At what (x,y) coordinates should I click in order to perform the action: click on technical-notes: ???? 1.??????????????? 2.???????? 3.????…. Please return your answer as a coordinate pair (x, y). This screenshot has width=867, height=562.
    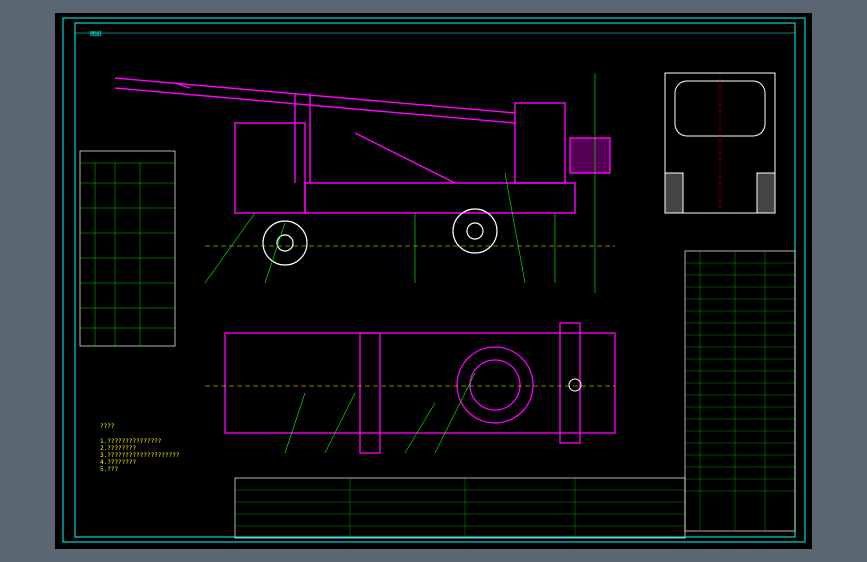
    Looking at the image, I should click on (139, 448).